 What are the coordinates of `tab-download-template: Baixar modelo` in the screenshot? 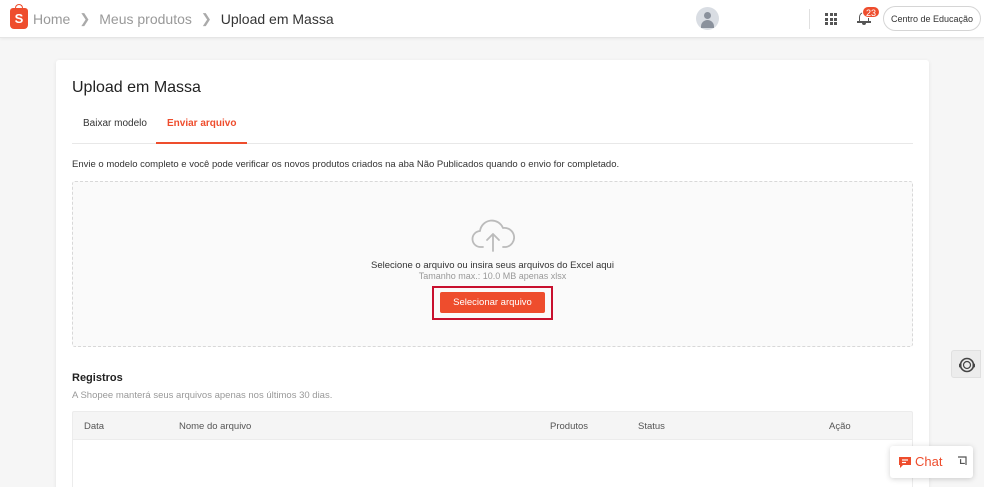 It's located at (115, 128).